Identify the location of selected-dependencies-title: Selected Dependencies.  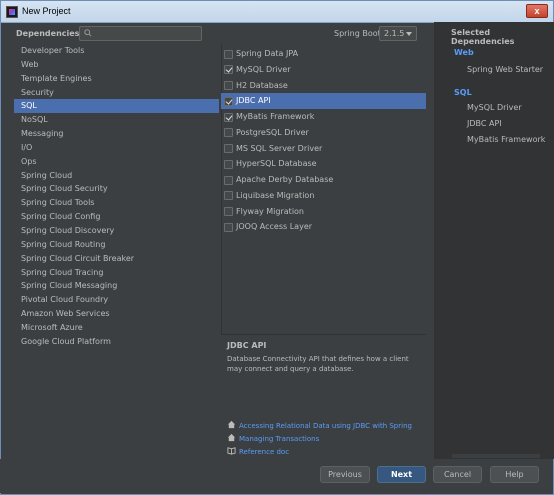
(483, 37).